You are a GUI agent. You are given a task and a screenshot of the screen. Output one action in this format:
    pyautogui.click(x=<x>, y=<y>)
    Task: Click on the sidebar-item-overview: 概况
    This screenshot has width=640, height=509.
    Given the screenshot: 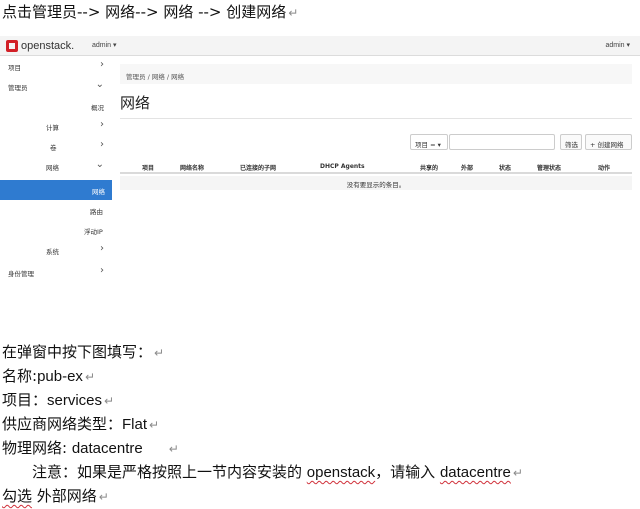 What is the action you would take?
    pyautogui.click(x=56, y=106)
    